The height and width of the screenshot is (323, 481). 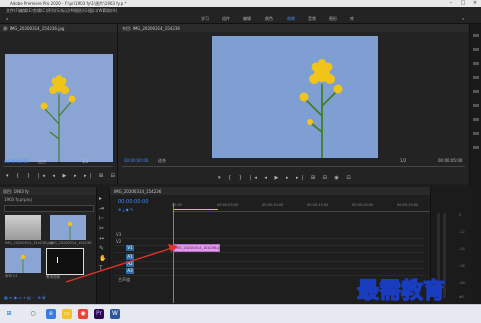 I want to click on track-row-v1: V1, so click(x=269, y=249).